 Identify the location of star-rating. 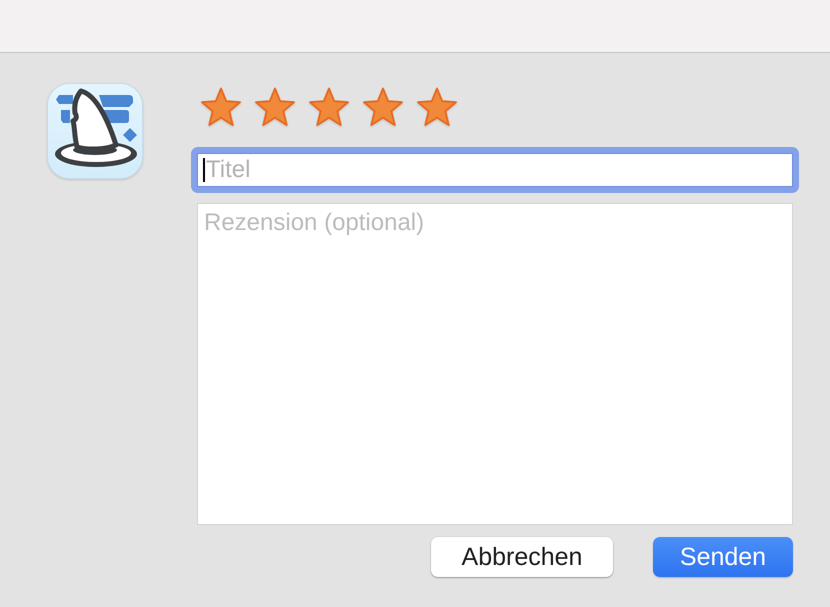
(329, 107).